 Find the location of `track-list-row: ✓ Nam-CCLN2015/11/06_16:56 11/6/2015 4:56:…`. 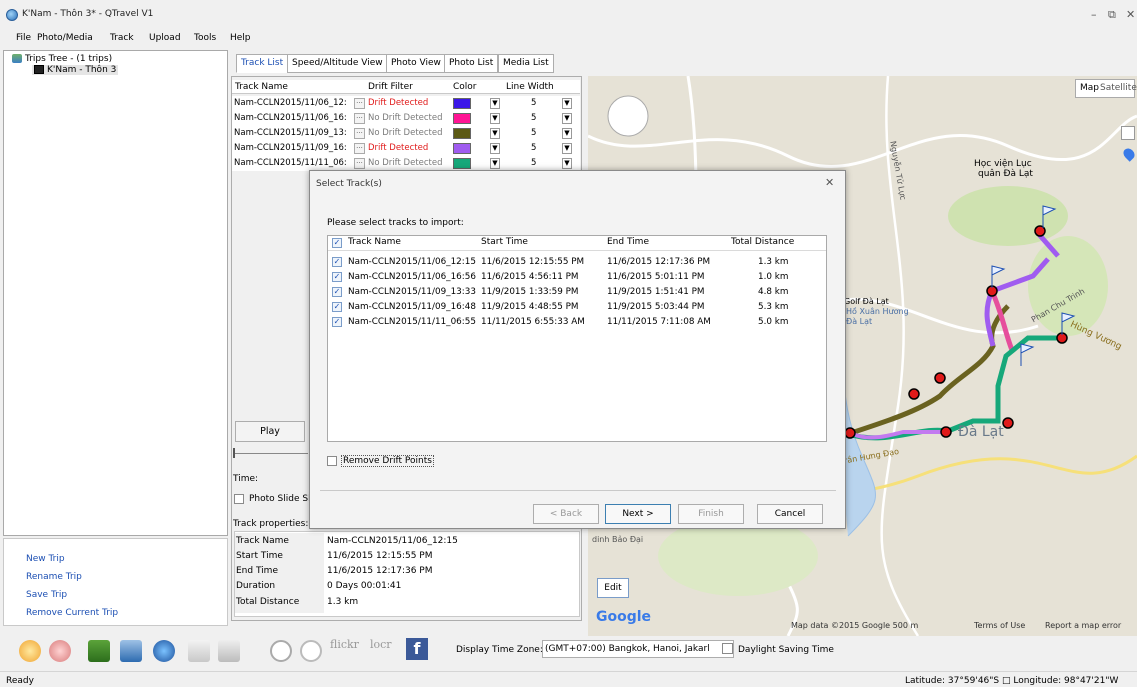

track-list-row: ✓ Nam-CCLN2015/11/06_16:56 11/6/2015 4:56:… is located at coordinates (577, 277).